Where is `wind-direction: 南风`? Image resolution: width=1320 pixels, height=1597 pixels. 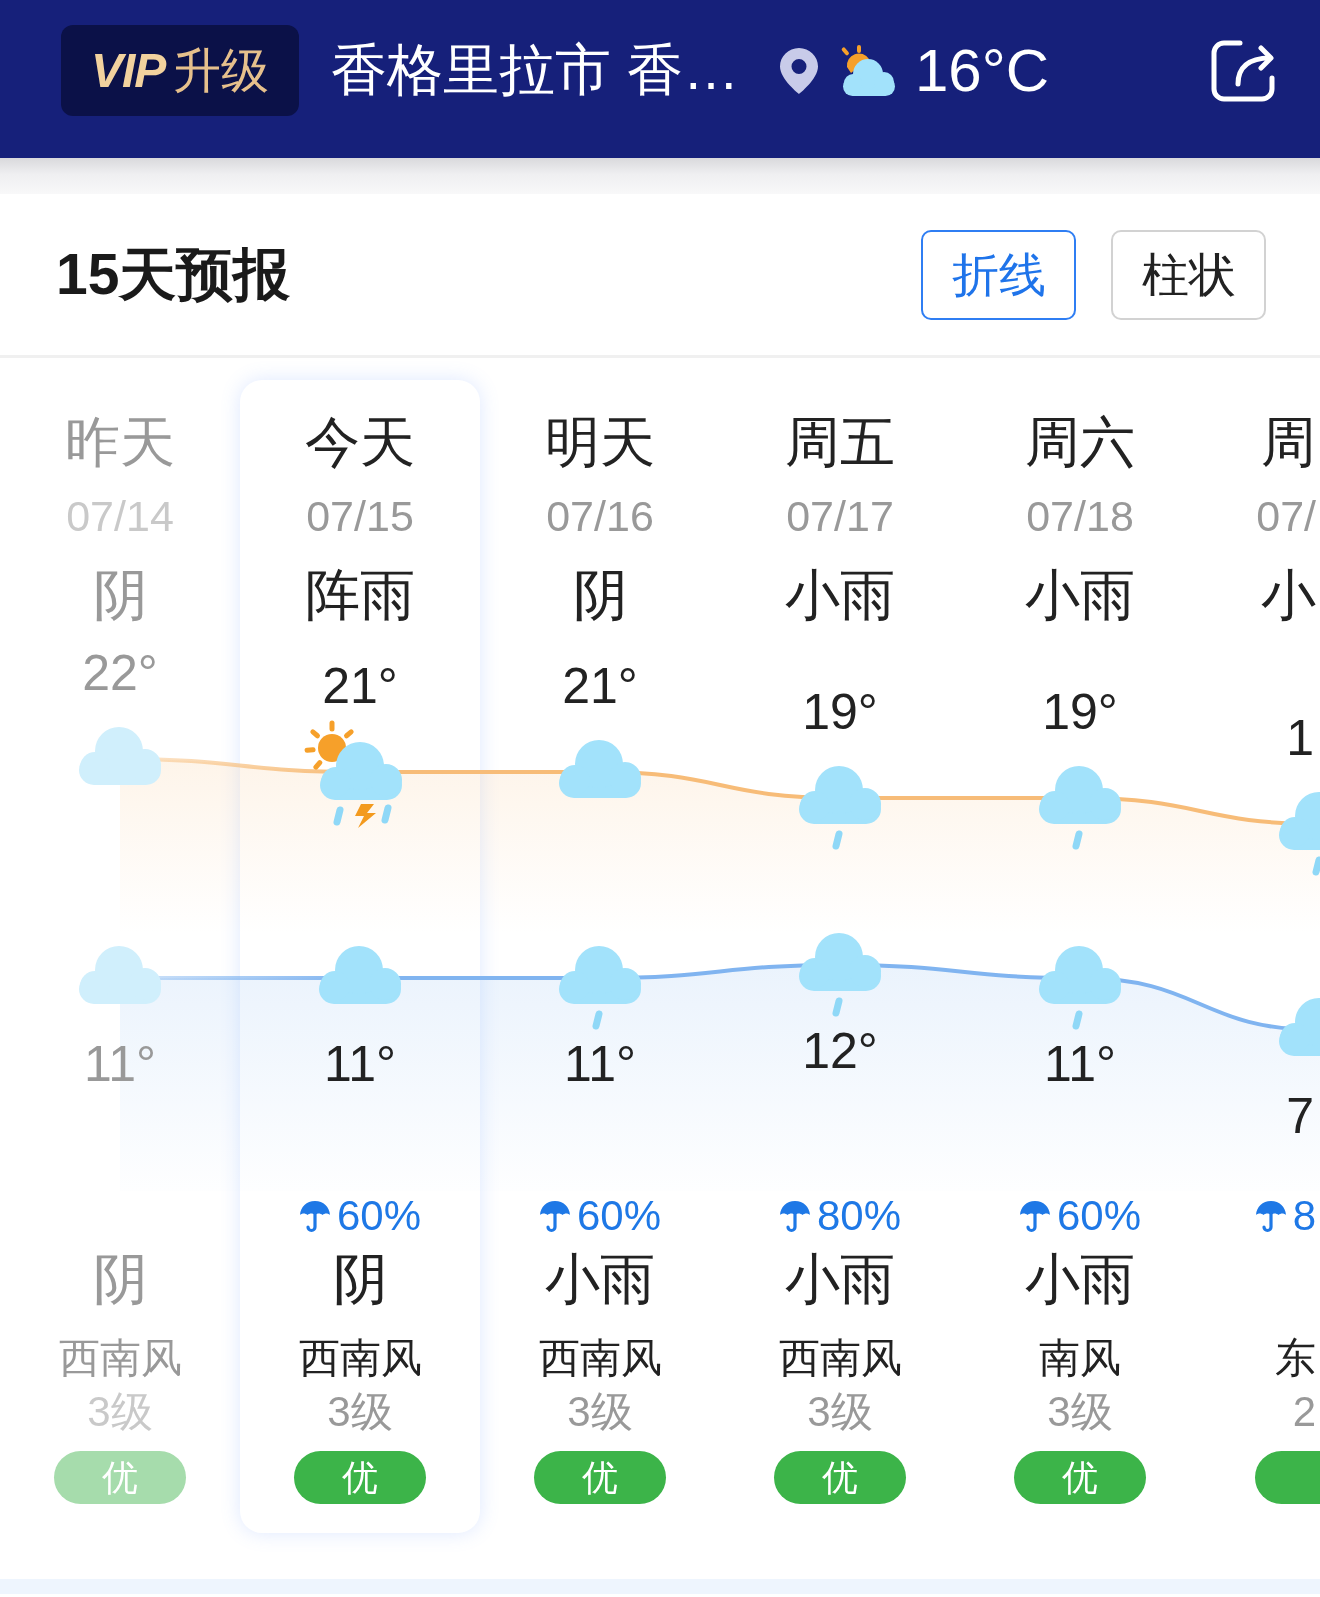 wind-direction: 南风 is located at coordinates (1080, 1359).